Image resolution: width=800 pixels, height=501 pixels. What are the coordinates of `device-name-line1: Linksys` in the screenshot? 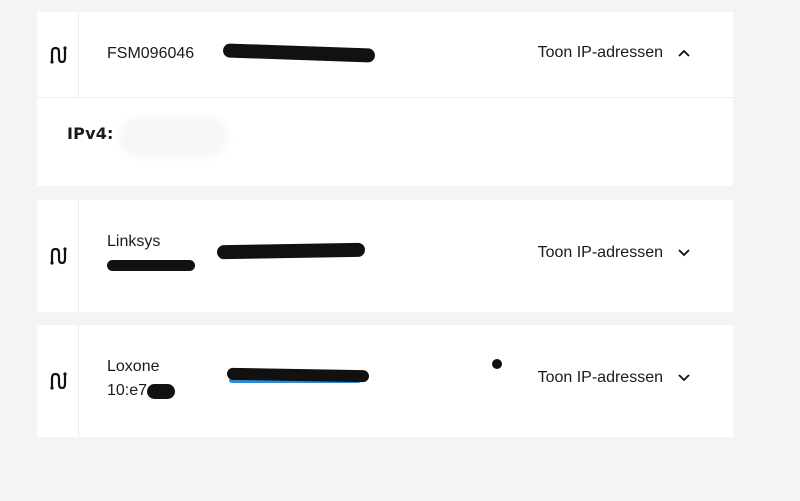 It's located at (134, 241).